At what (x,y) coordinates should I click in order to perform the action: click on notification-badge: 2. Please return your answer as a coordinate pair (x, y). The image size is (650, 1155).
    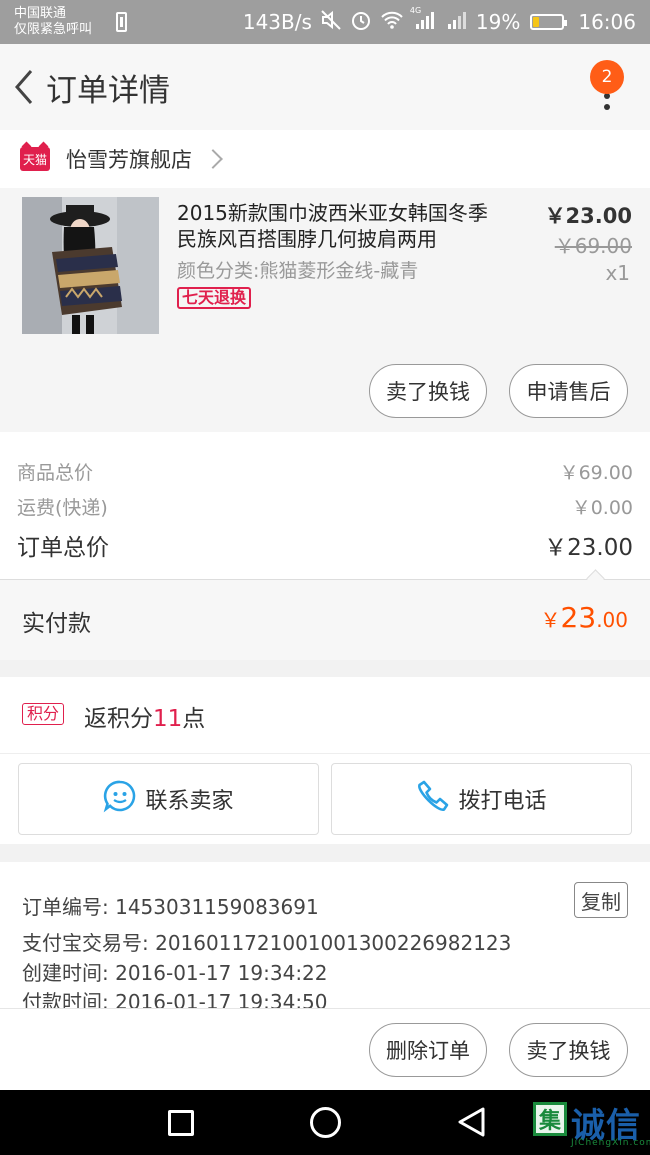
    Looking at the image, I should click on (607, 77).